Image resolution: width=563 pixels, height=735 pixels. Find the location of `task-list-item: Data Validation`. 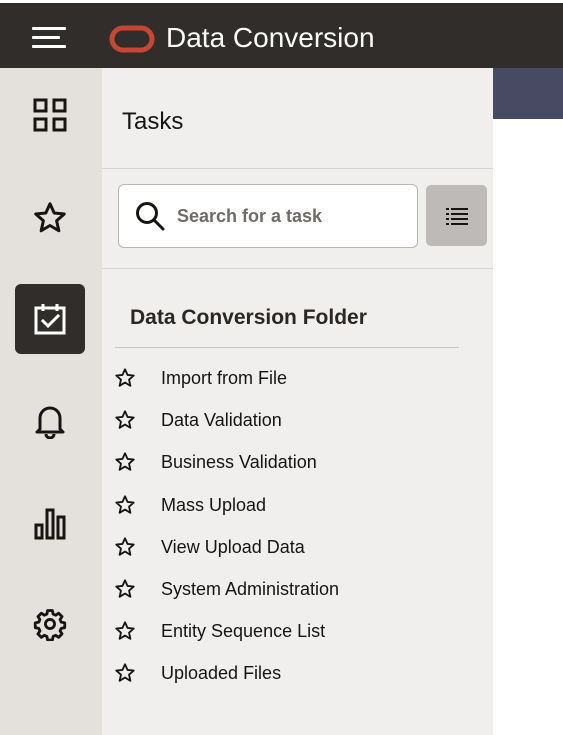

task-list-item: Data Validation is located at coordinates (264, 420).